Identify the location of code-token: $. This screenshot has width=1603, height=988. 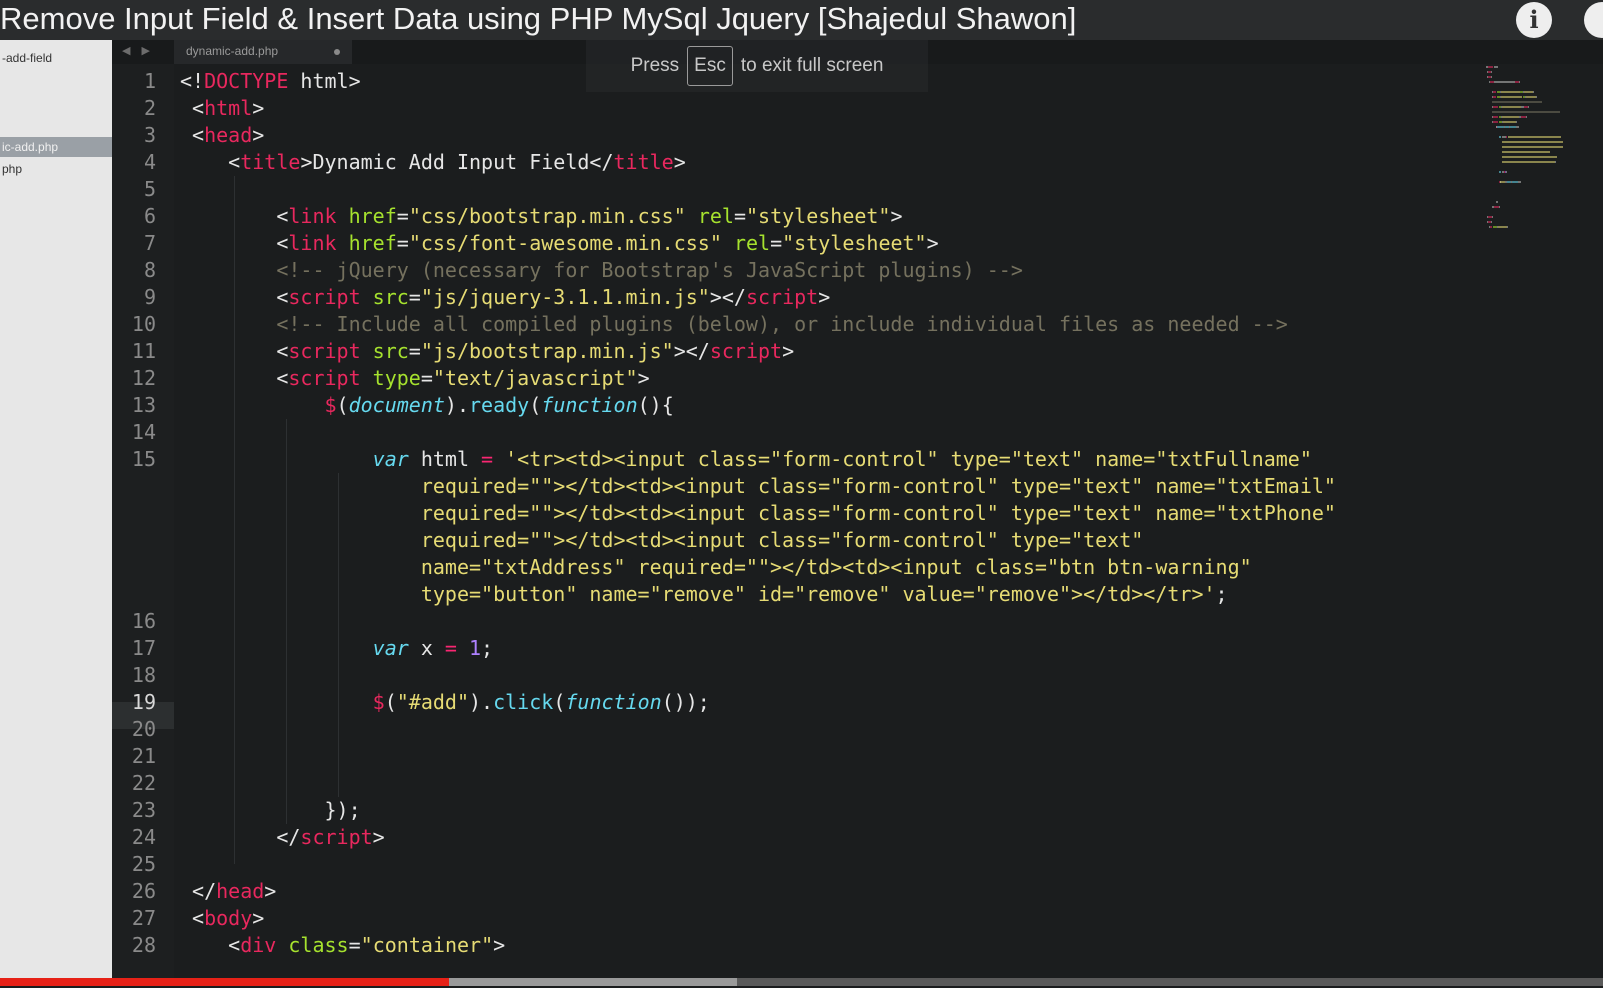
(330, 405).